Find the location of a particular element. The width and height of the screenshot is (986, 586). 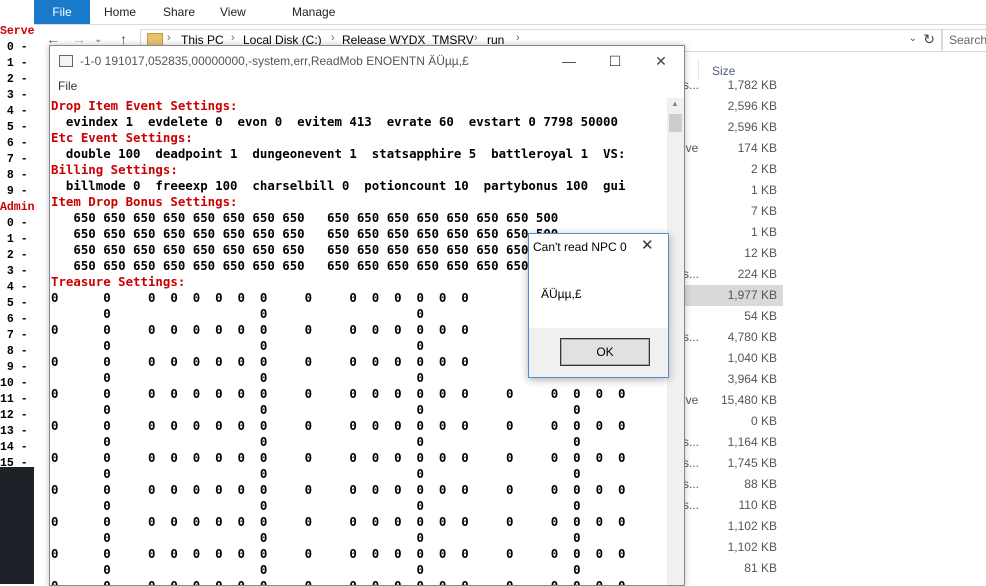

close-icon: ✕ is located at coordinates (661, 61).